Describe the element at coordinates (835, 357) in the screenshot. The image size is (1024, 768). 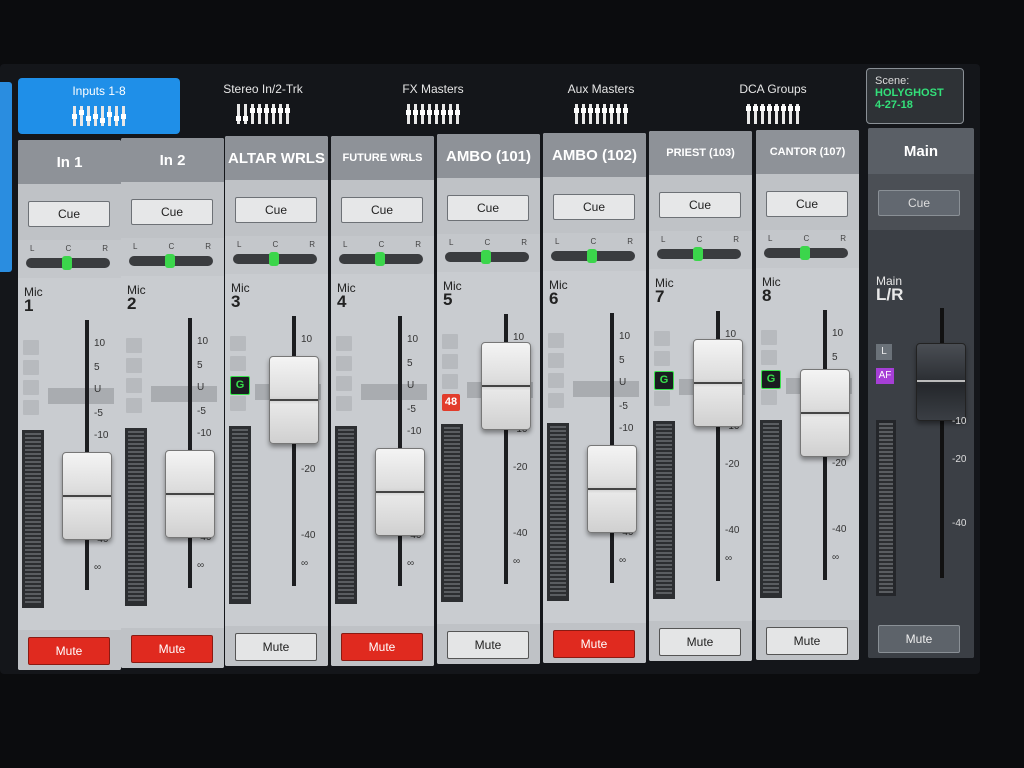
I see `scale-tick: 5` at that location.